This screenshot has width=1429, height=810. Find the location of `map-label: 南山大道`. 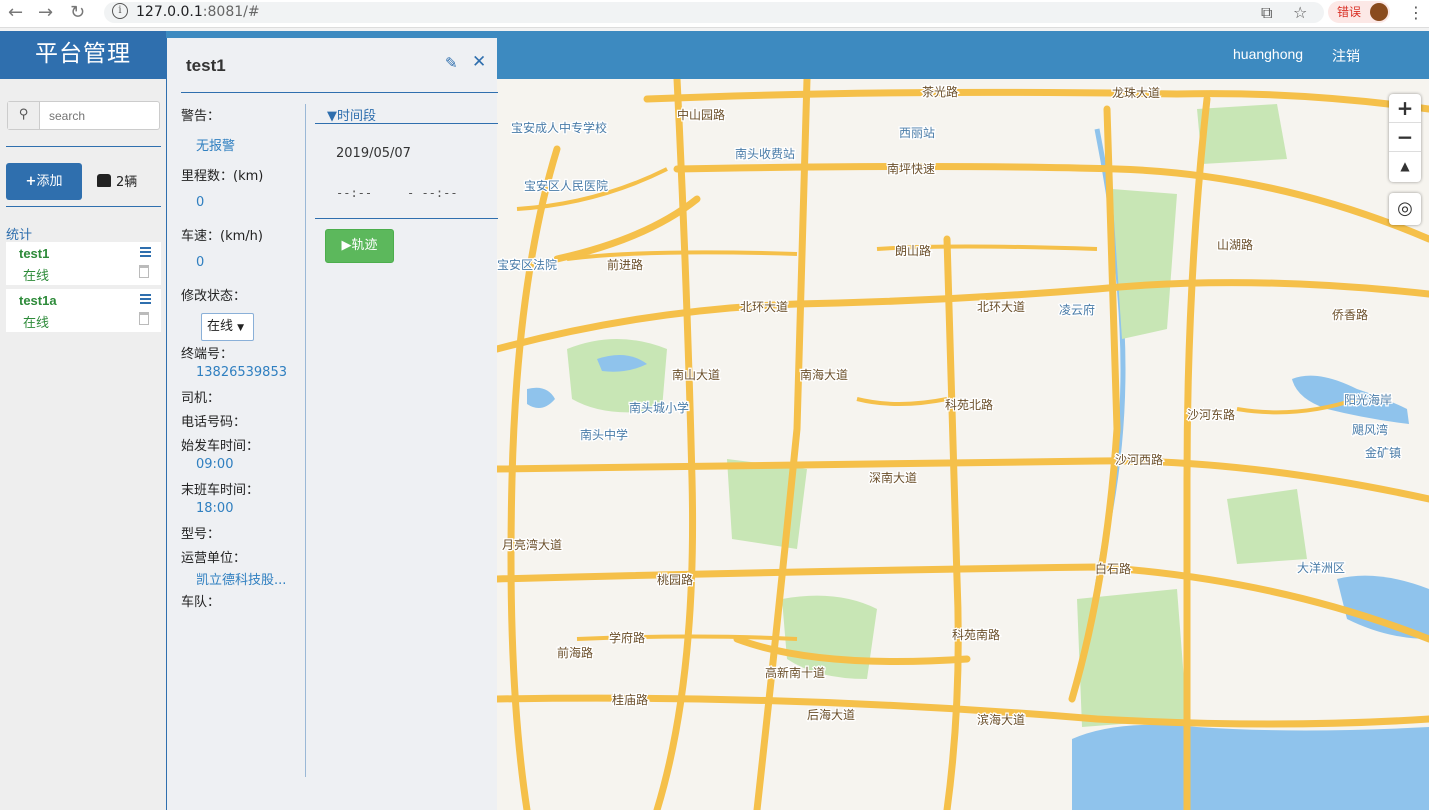

map-label: 南山大道 is located at coordinates (696, 374).